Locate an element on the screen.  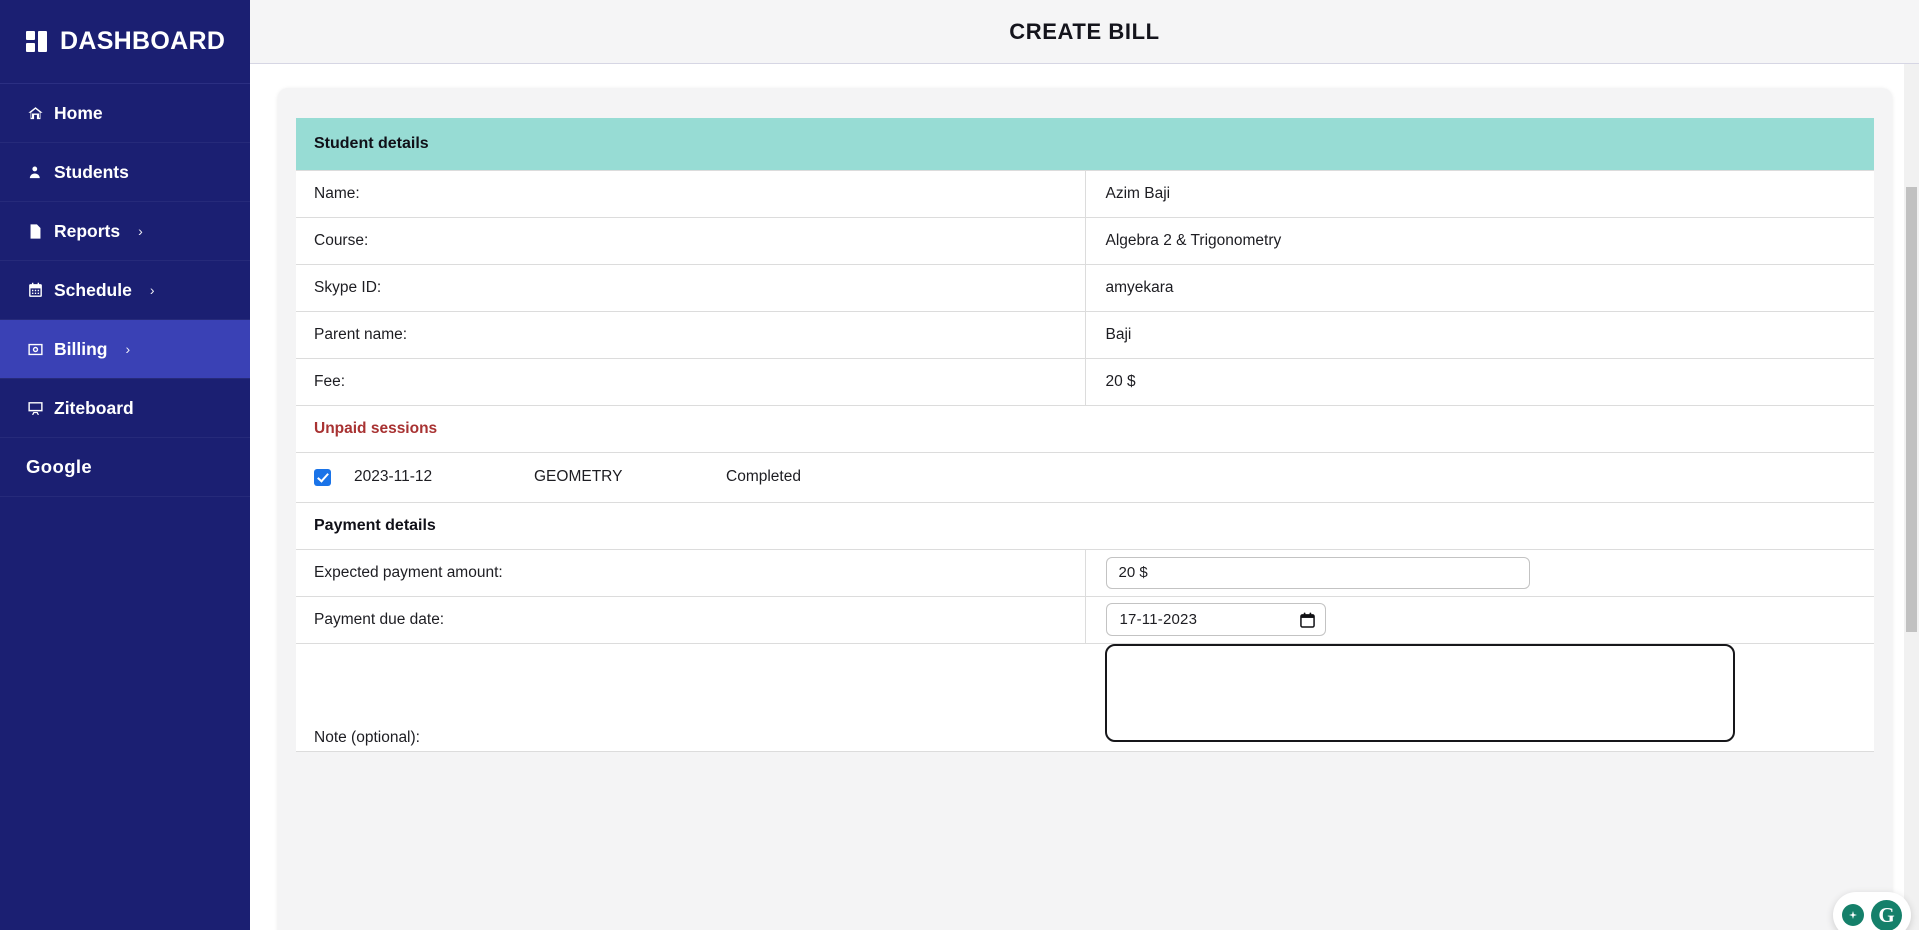
table-row: 2023-11-12 GEOMETRY Completed is located at coordinates (1085, 477).